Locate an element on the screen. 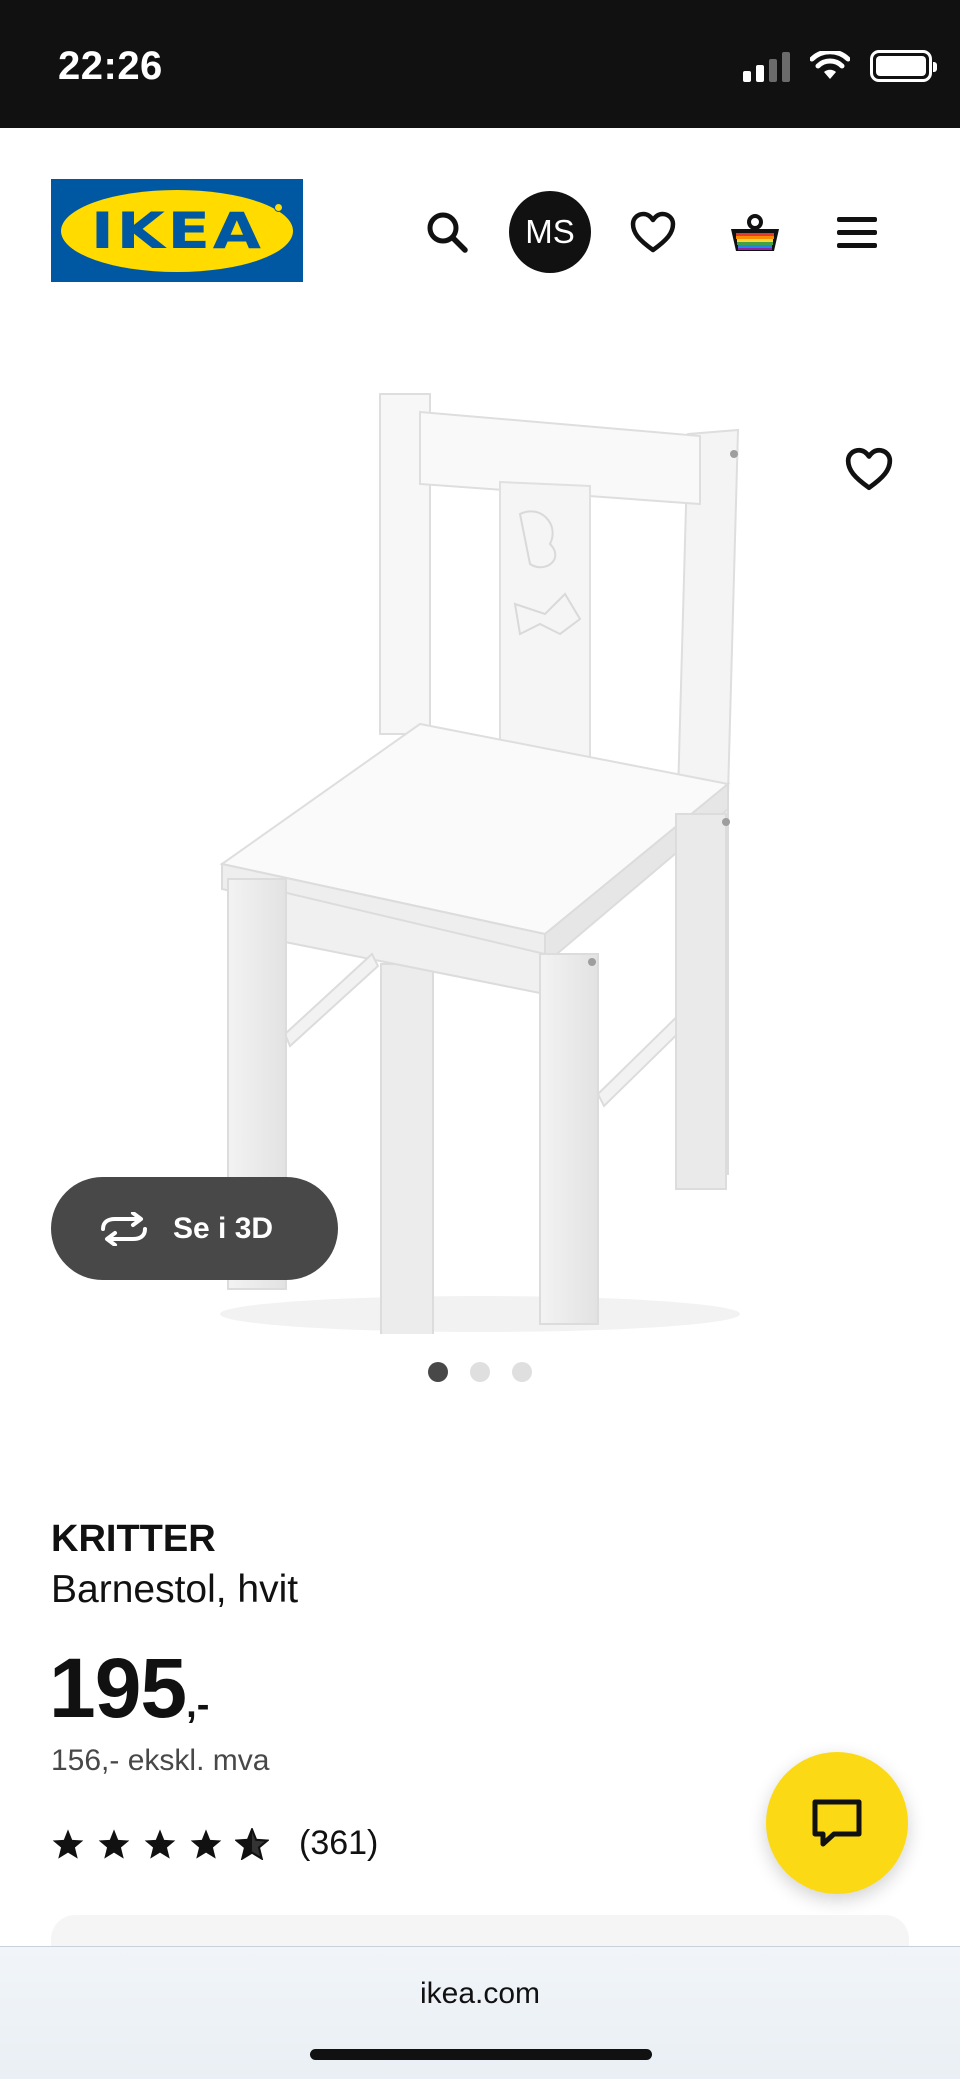 This screenshot has height=2079, width=960. cart-button is located at coordinates (755, 232).